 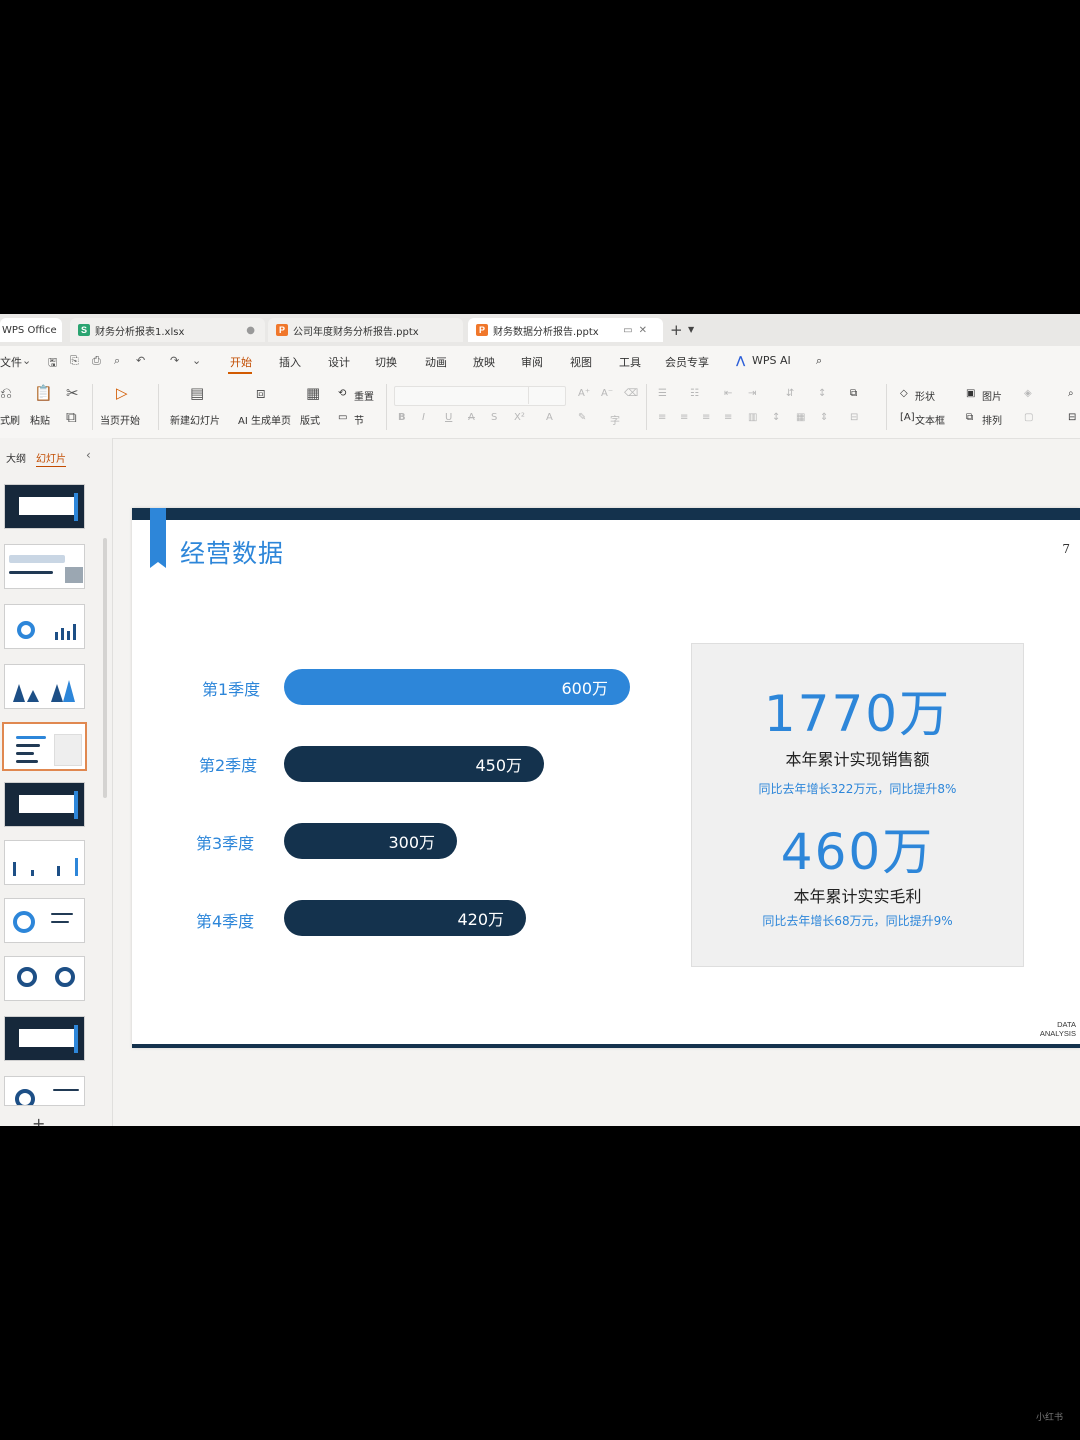 What do you see at coordinates (694, 393) in the screenshot?
I see `numbered-list-icon: ☷` at bounding box center [694, 393].